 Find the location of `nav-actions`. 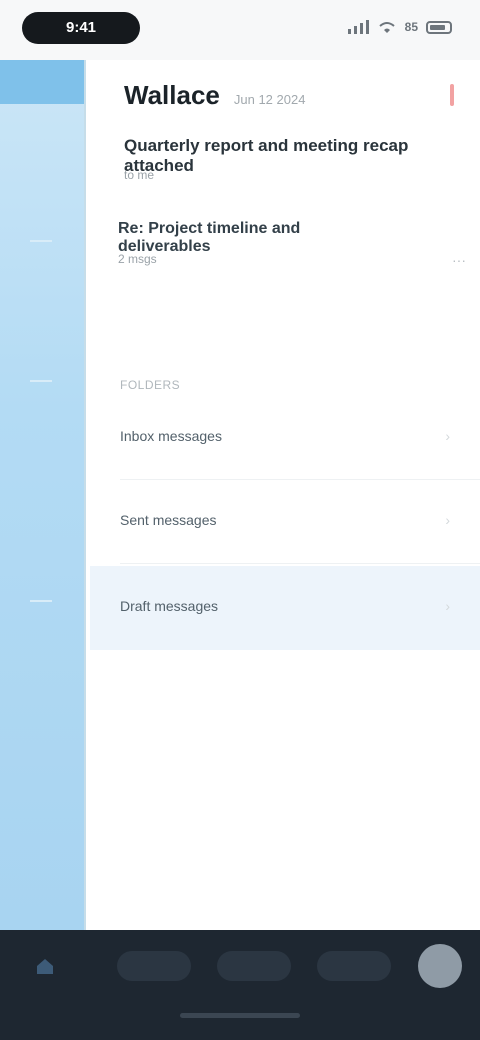

nav-actions is located at coordinates (254, 966).